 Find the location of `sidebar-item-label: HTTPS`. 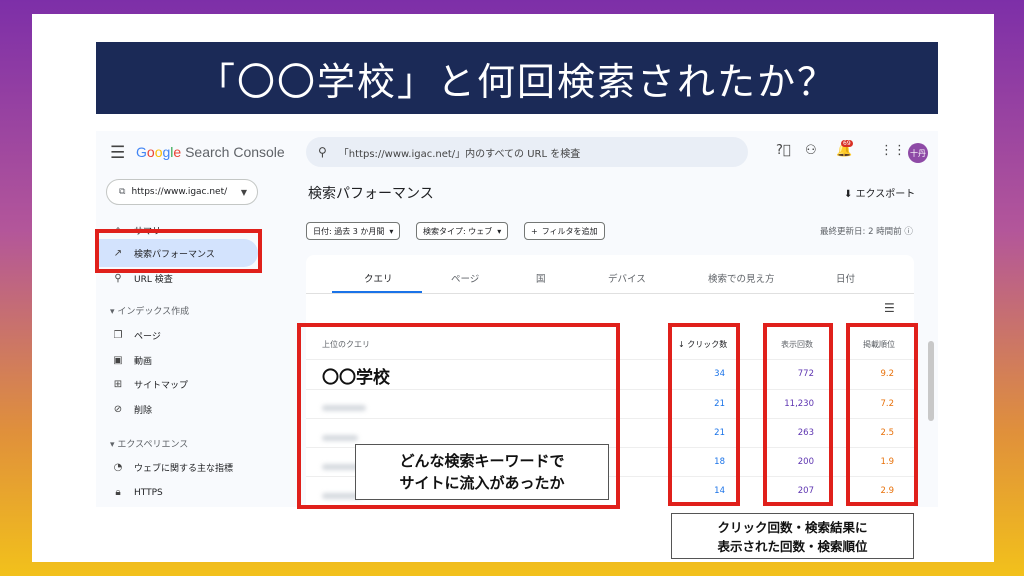

sidebar-item-label: HTTPS is located at coordinates (148, 492).